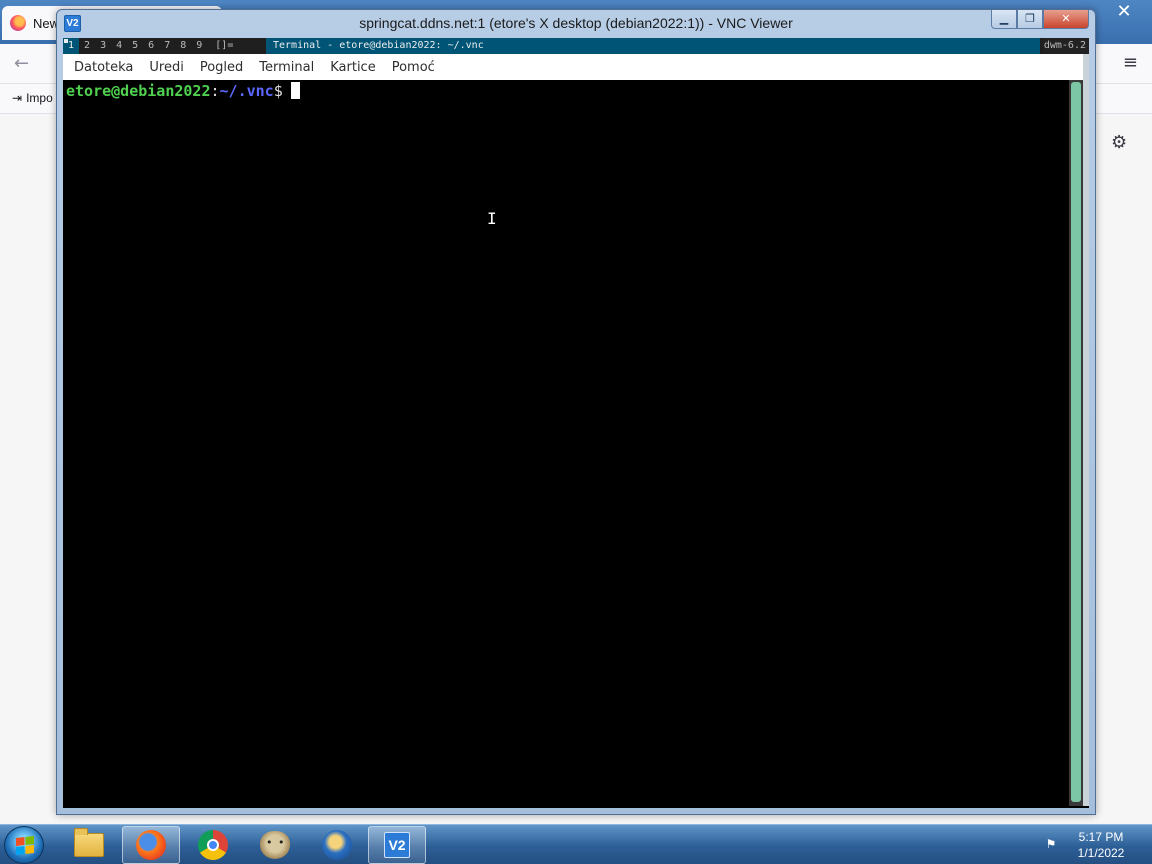  I want to click on shell-prompt: etore@debian2022:~/.vnc$, so click(183, 91).